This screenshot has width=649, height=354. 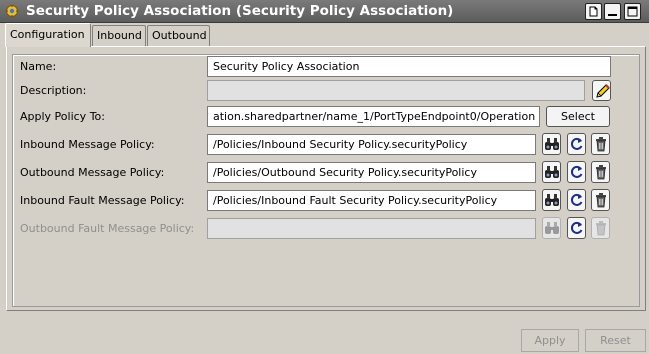 I want to click on browse-outbound-message-policy-button, so click(x=551, y=172).